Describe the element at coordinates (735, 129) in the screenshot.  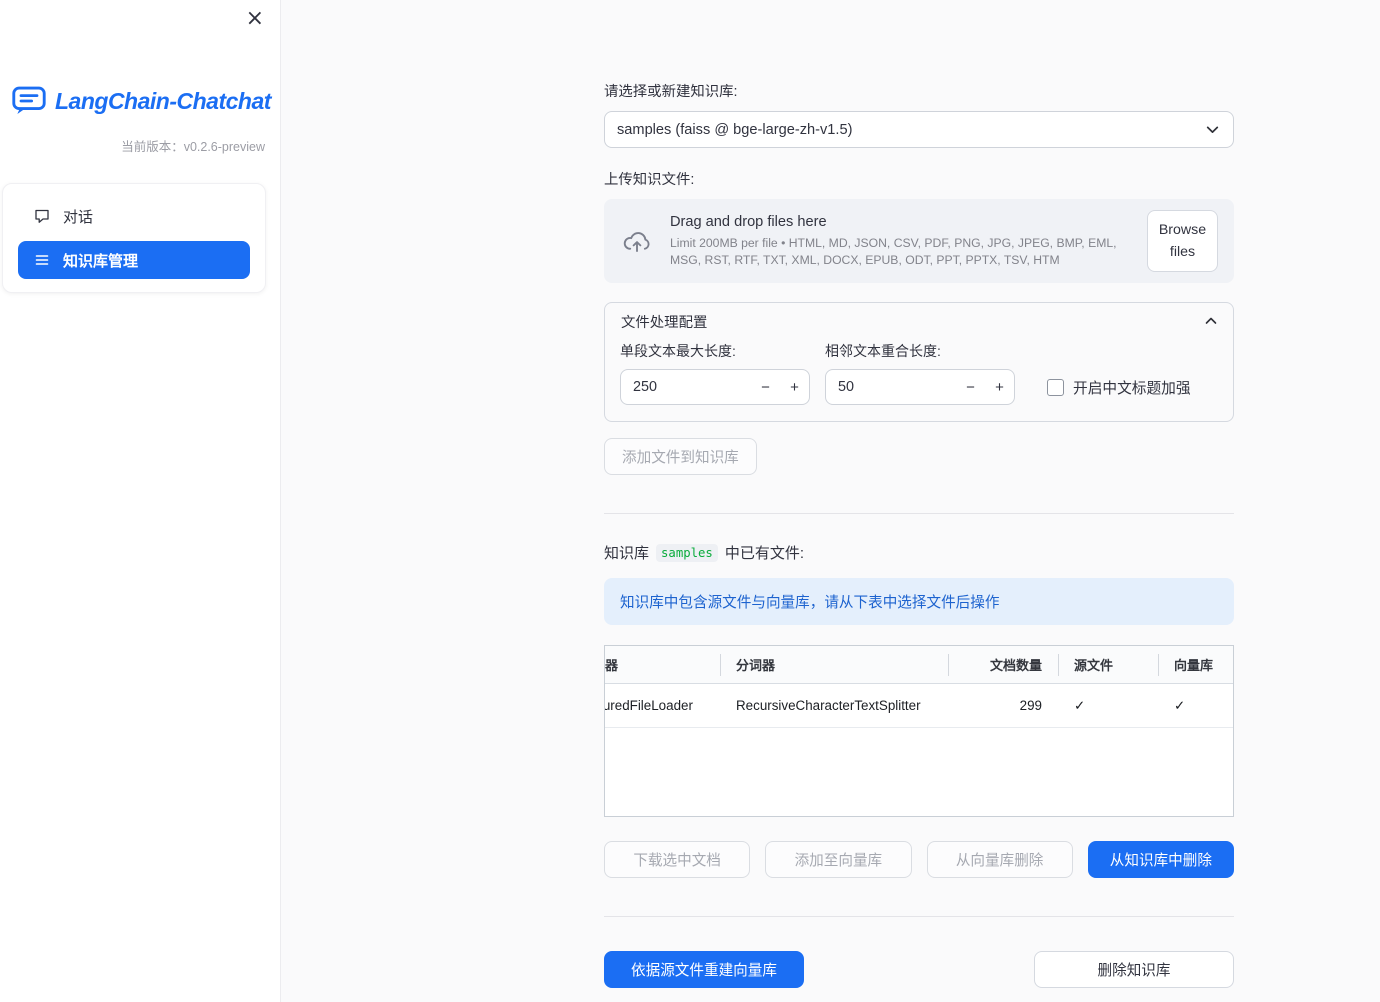
I see `kb-select-value: samples (faiss @ bge-large-zh-v1.5)` at that location.